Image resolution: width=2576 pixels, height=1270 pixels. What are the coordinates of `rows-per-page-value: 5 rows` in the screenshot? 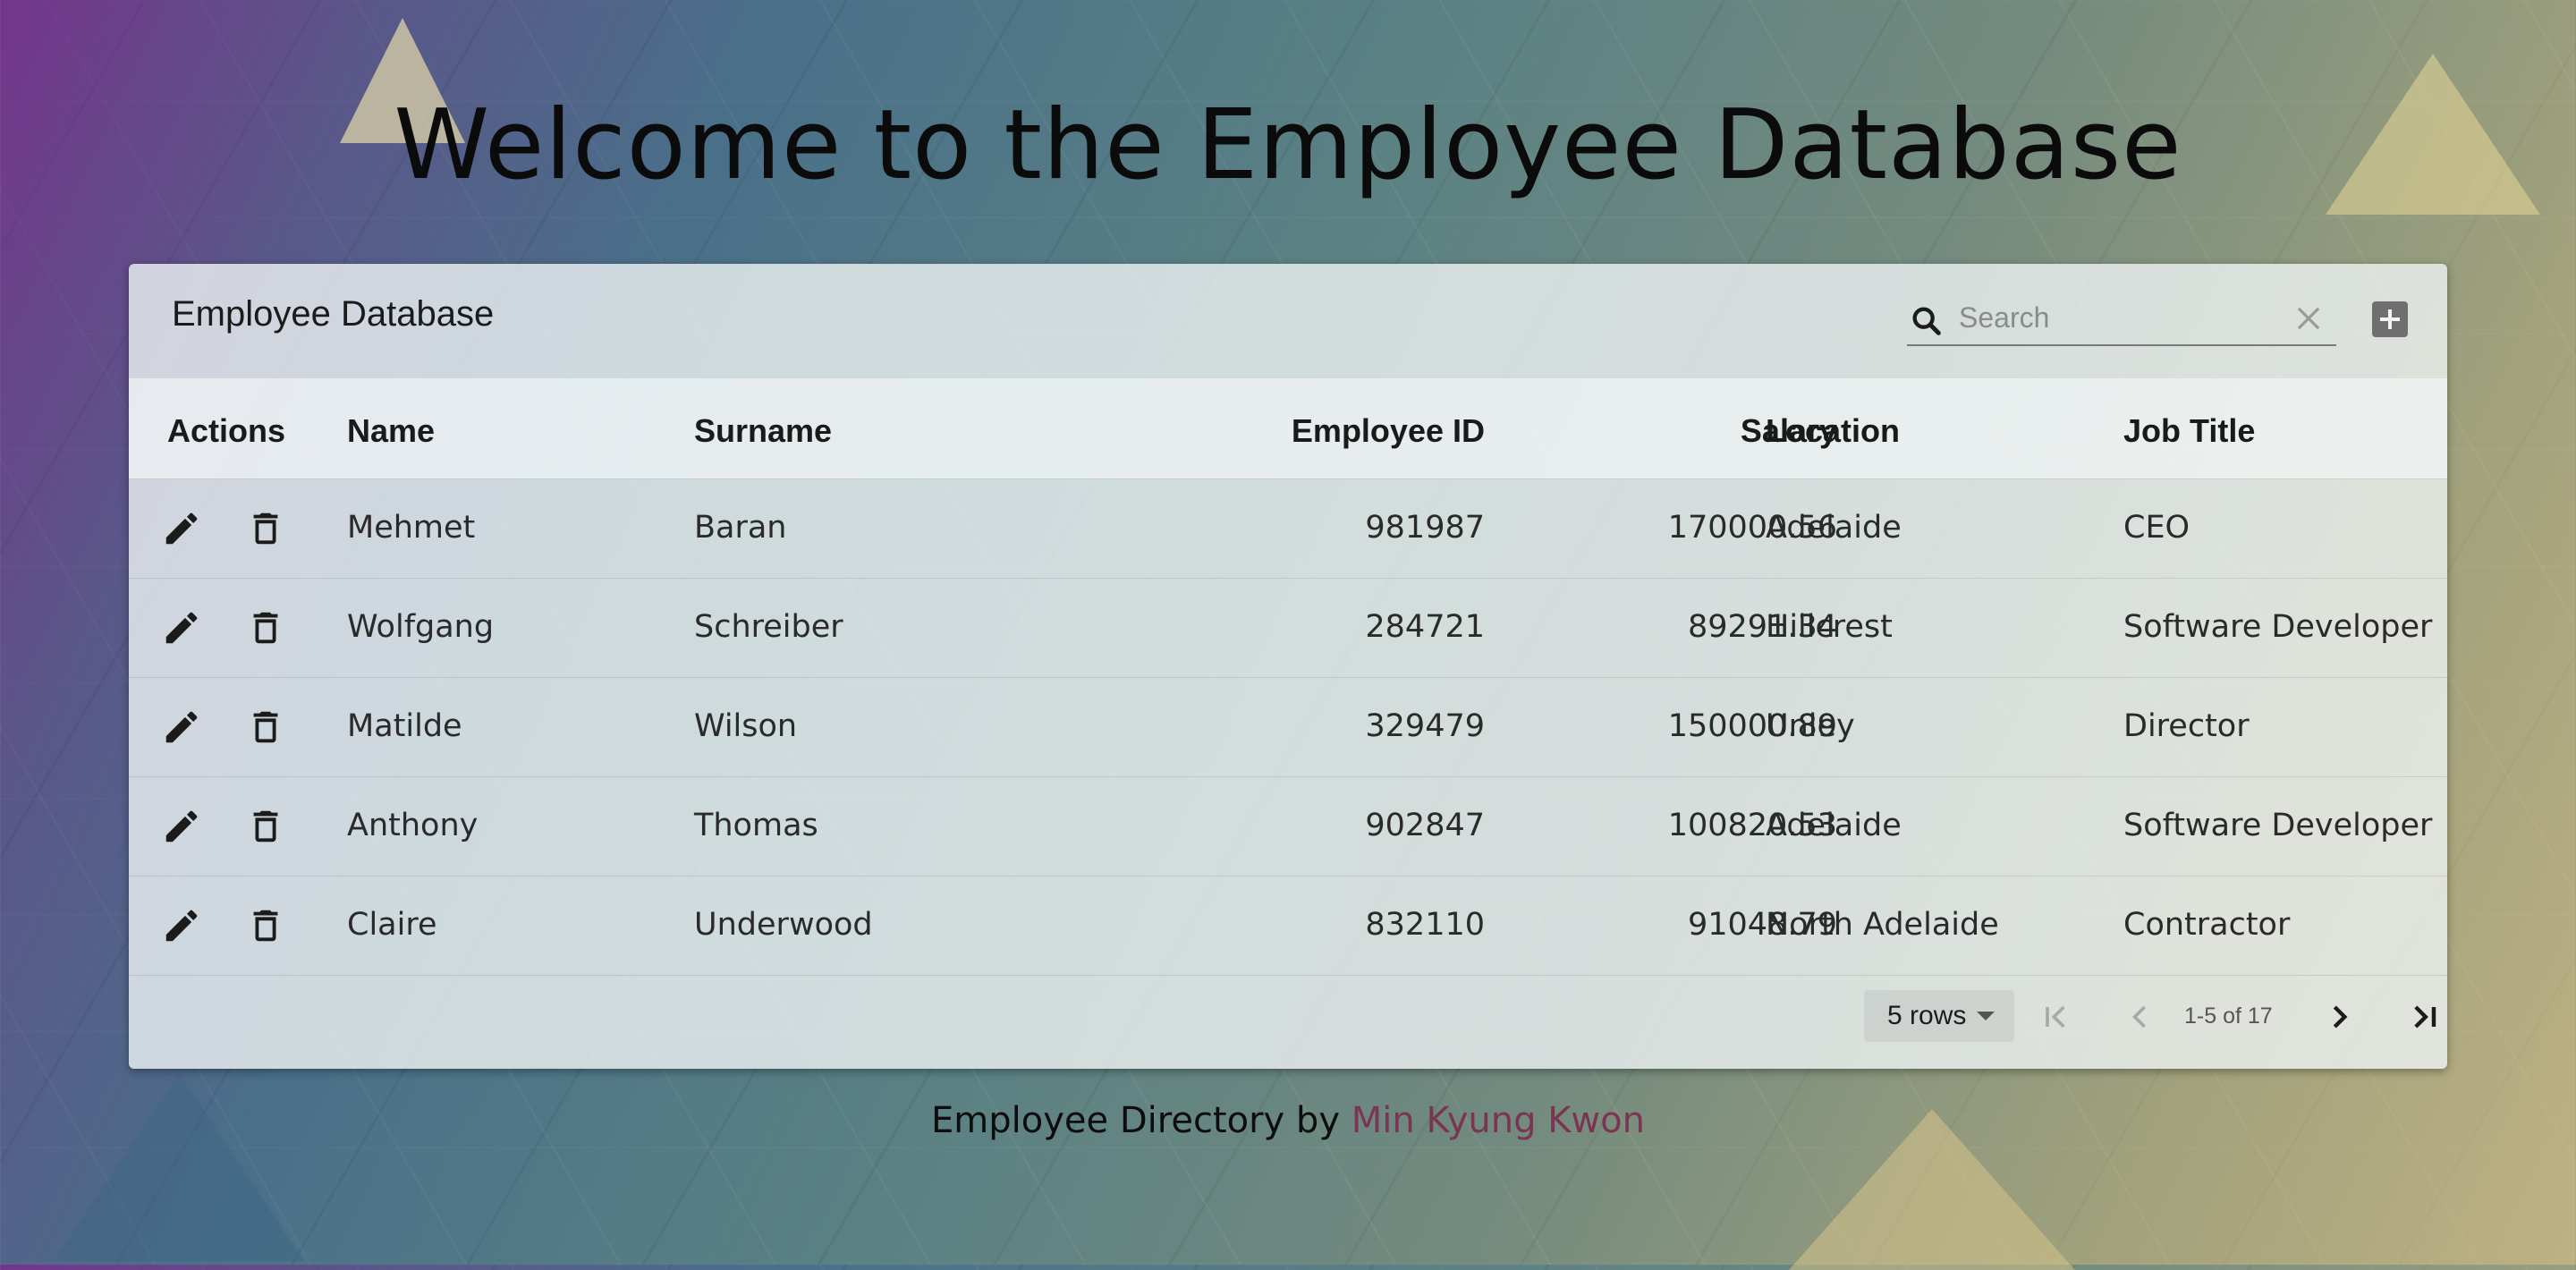 It's located at (1927, 1015).